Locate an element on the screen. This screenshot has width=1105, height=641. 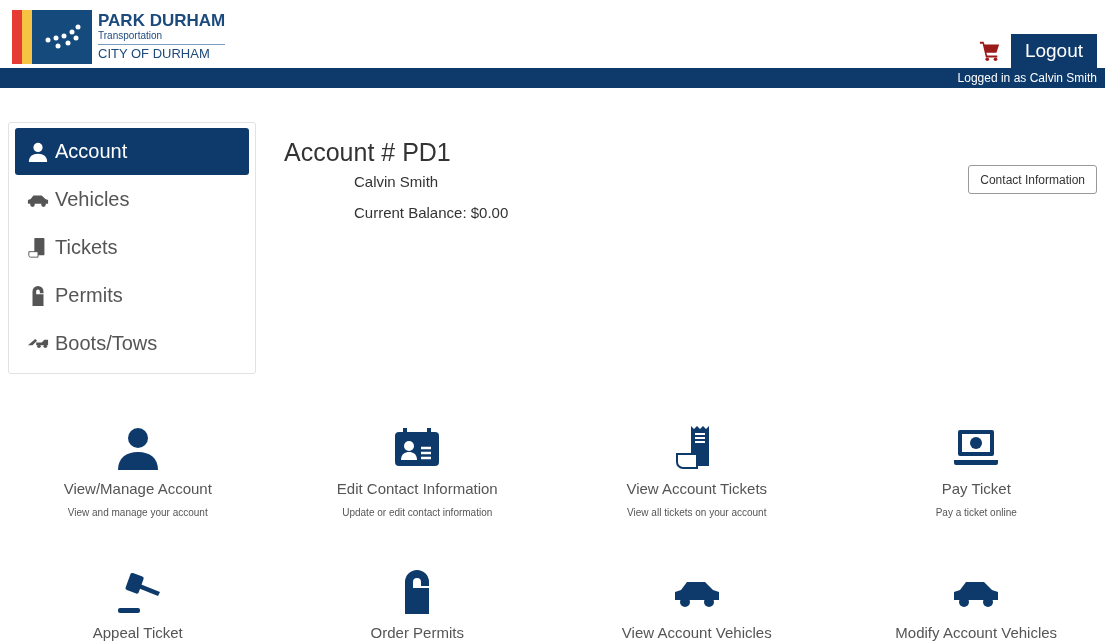
account-name: Calvin Smith is located at coordinates (397, 181).